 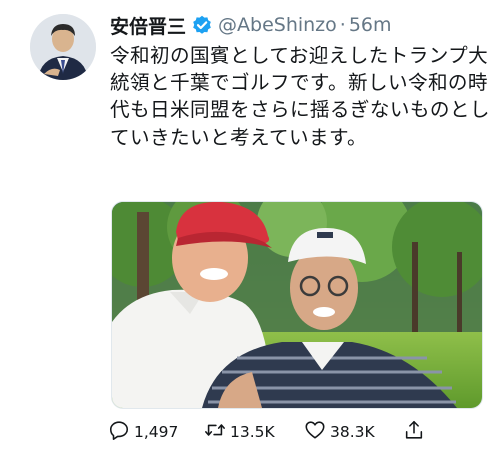 I want to click on retweet-button: 13.5K, so click(x=239, y=432).